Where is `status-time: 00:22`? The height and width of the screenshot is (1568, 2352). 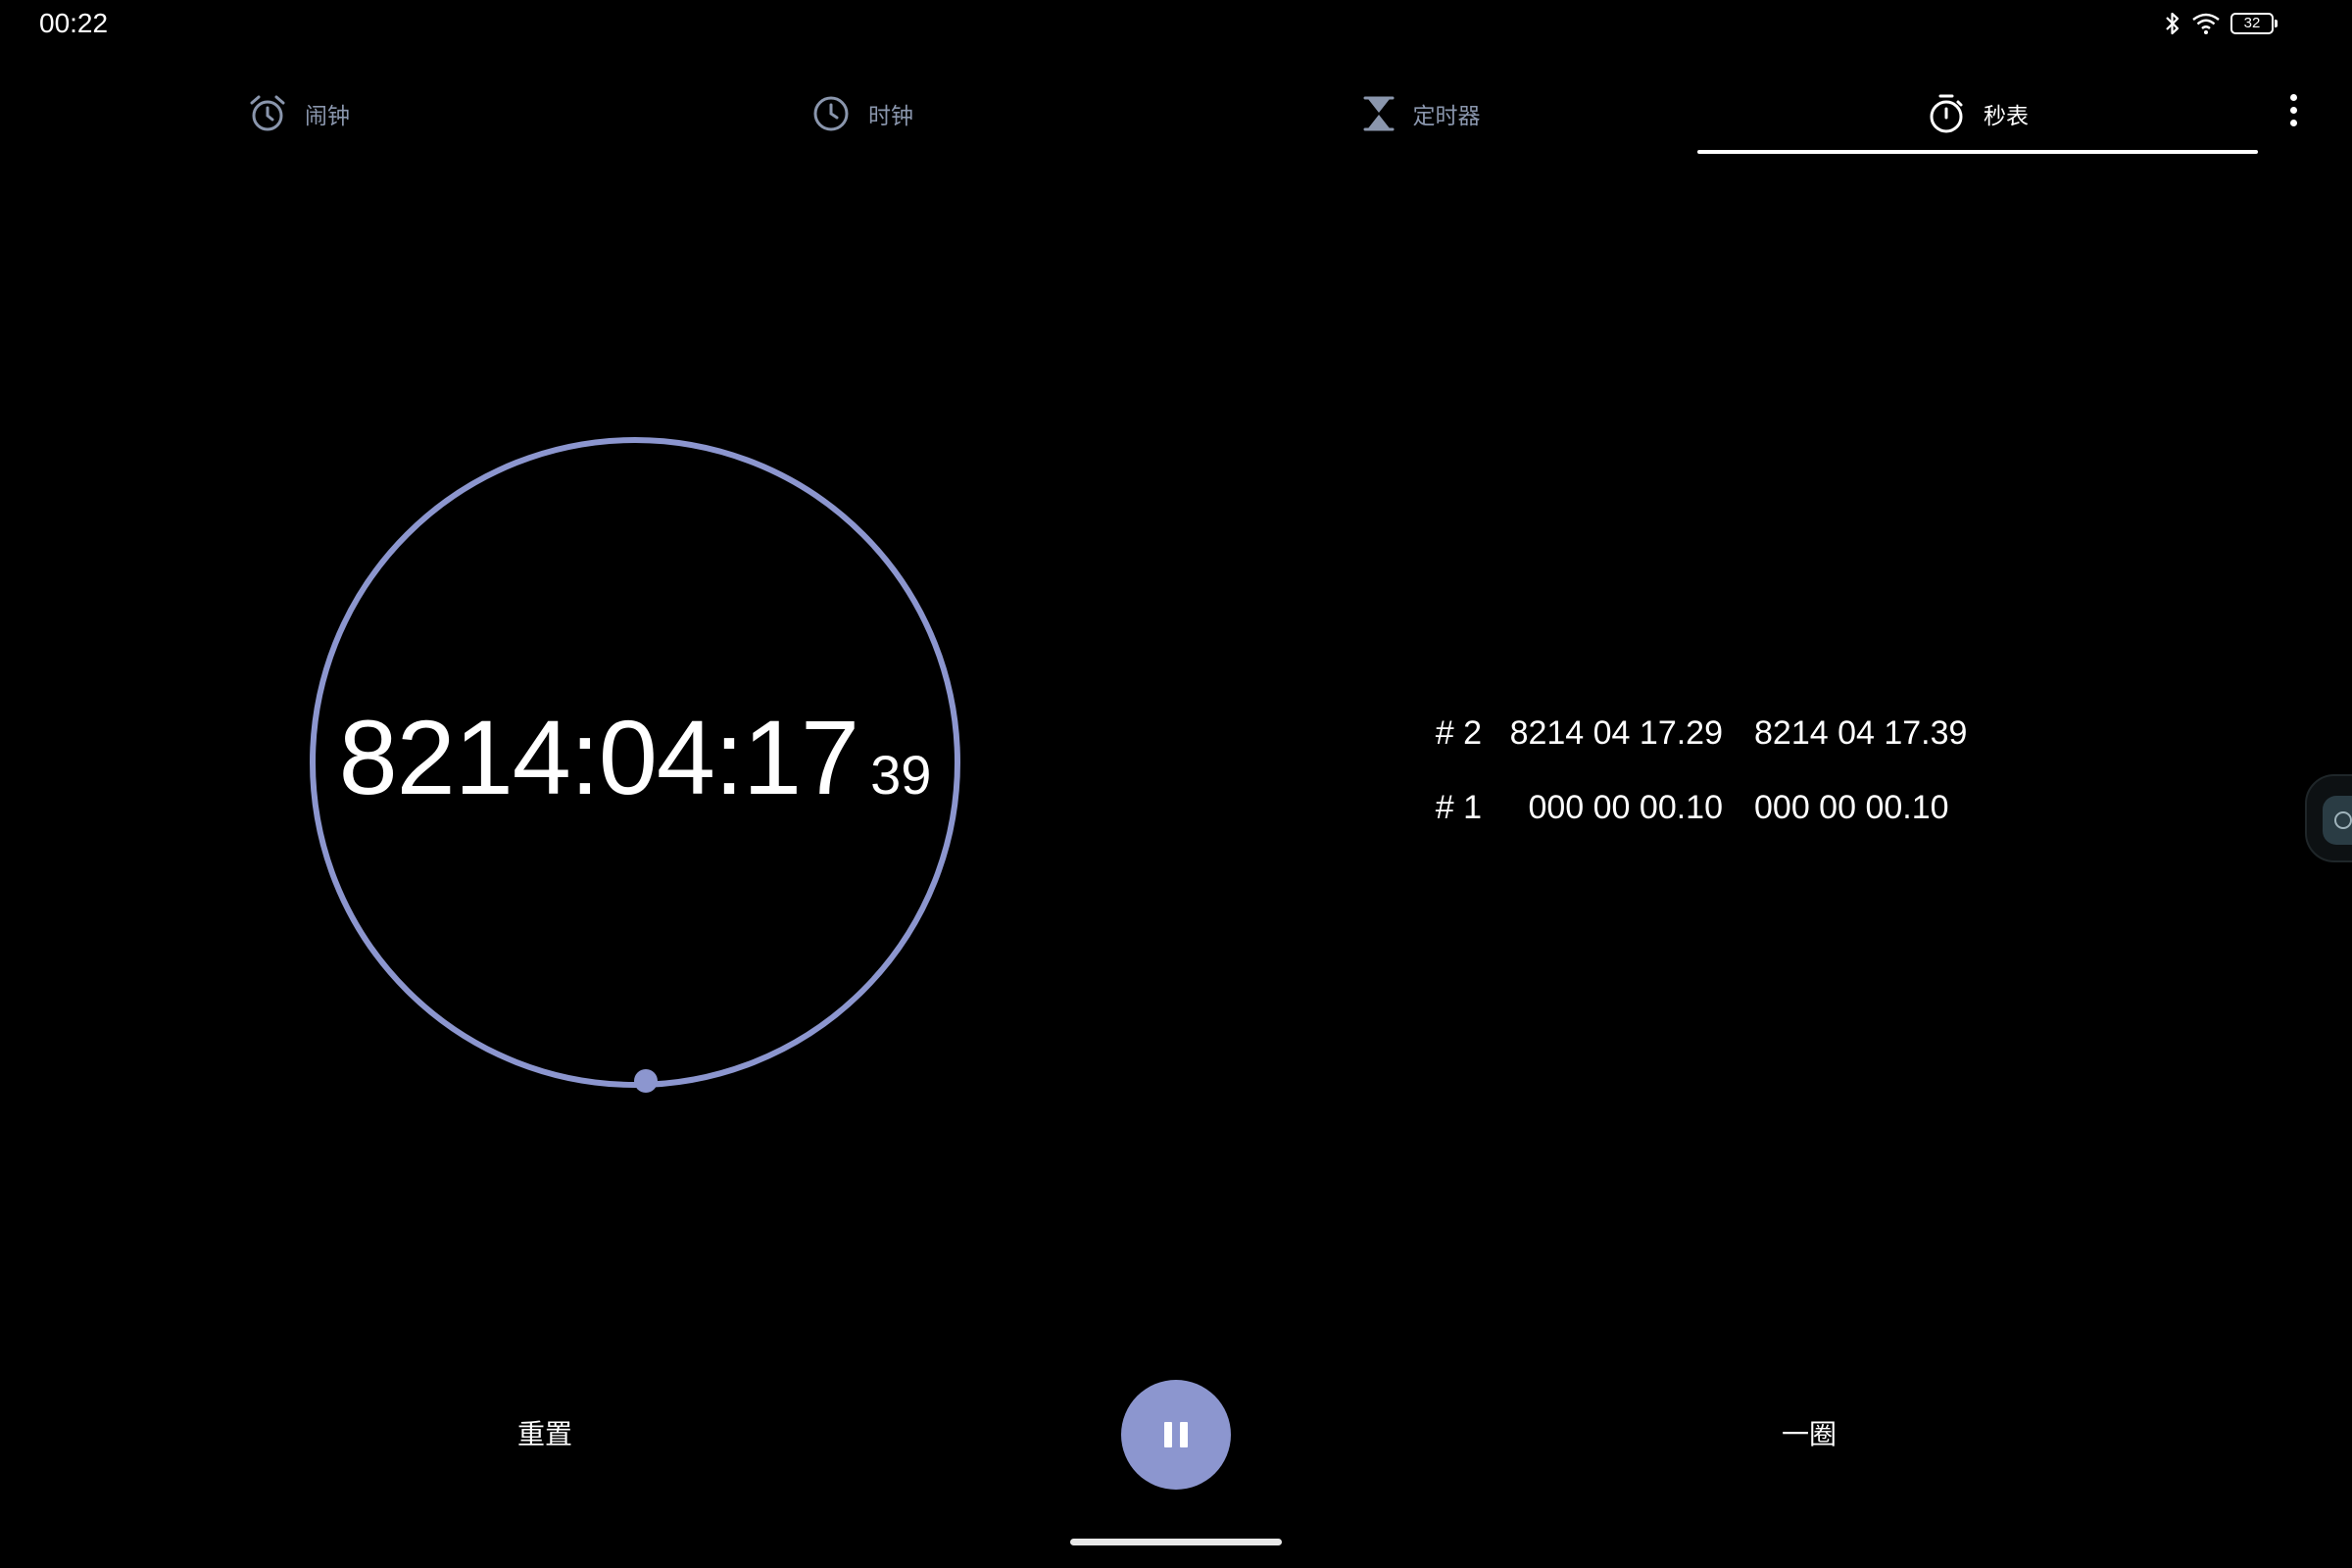
status-time: 00:22 is located at coordinates (74, 23).